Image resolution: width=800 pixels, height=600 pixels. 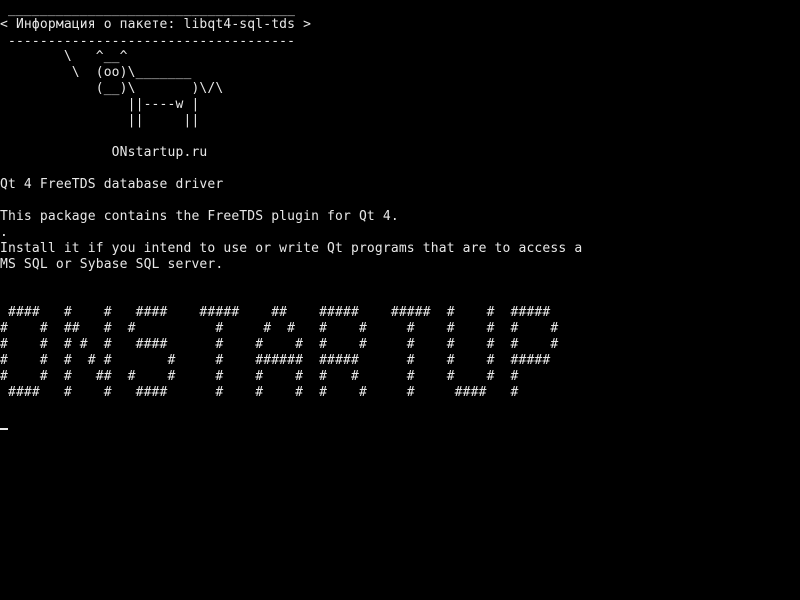 What do you see at coordinates (148, 41) in the screenshot?
I see `cowsay-bubble-bottom: ------------------------------------` at bounding box center [148, 41].